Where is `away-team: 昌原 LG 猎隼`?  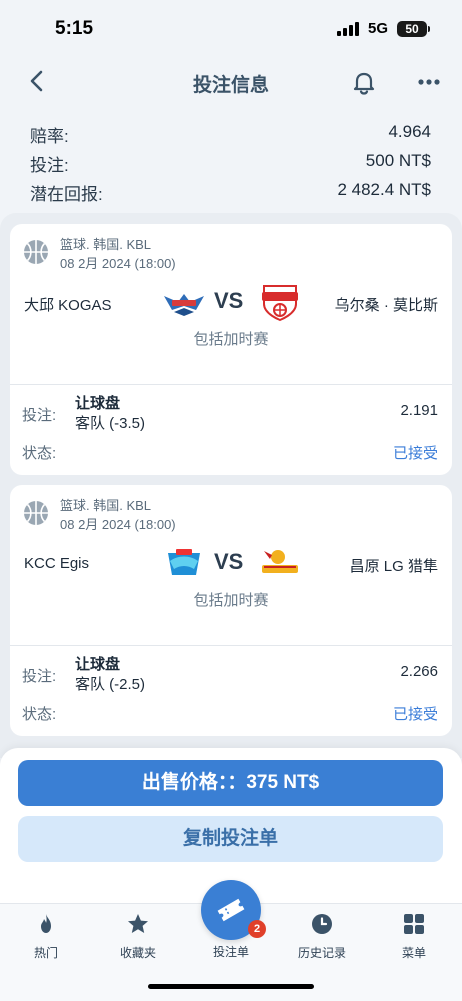
away-team: 昌原 LG 猎隼 is located at coordinates (393, 566).